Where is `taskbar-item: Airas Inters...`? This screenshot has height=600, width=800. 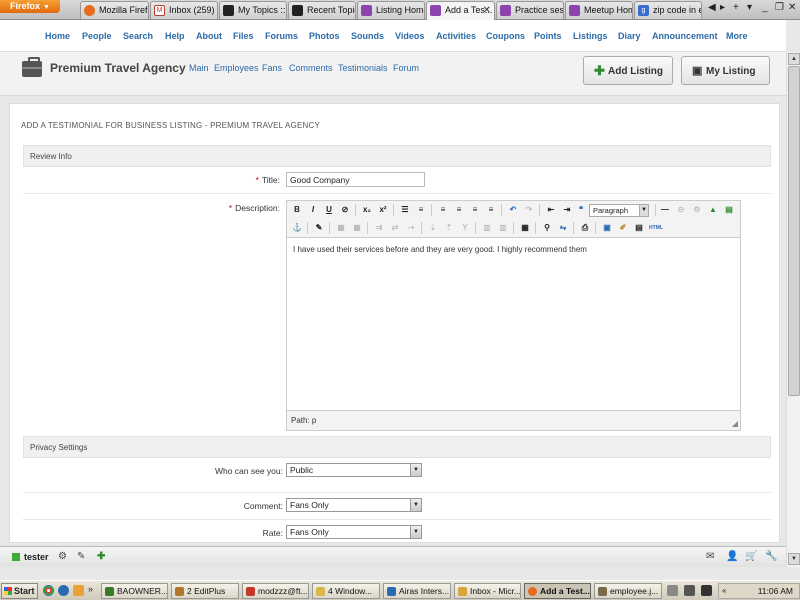 taskbar-item: Airas Inters... is located at coordinates (417, 591).